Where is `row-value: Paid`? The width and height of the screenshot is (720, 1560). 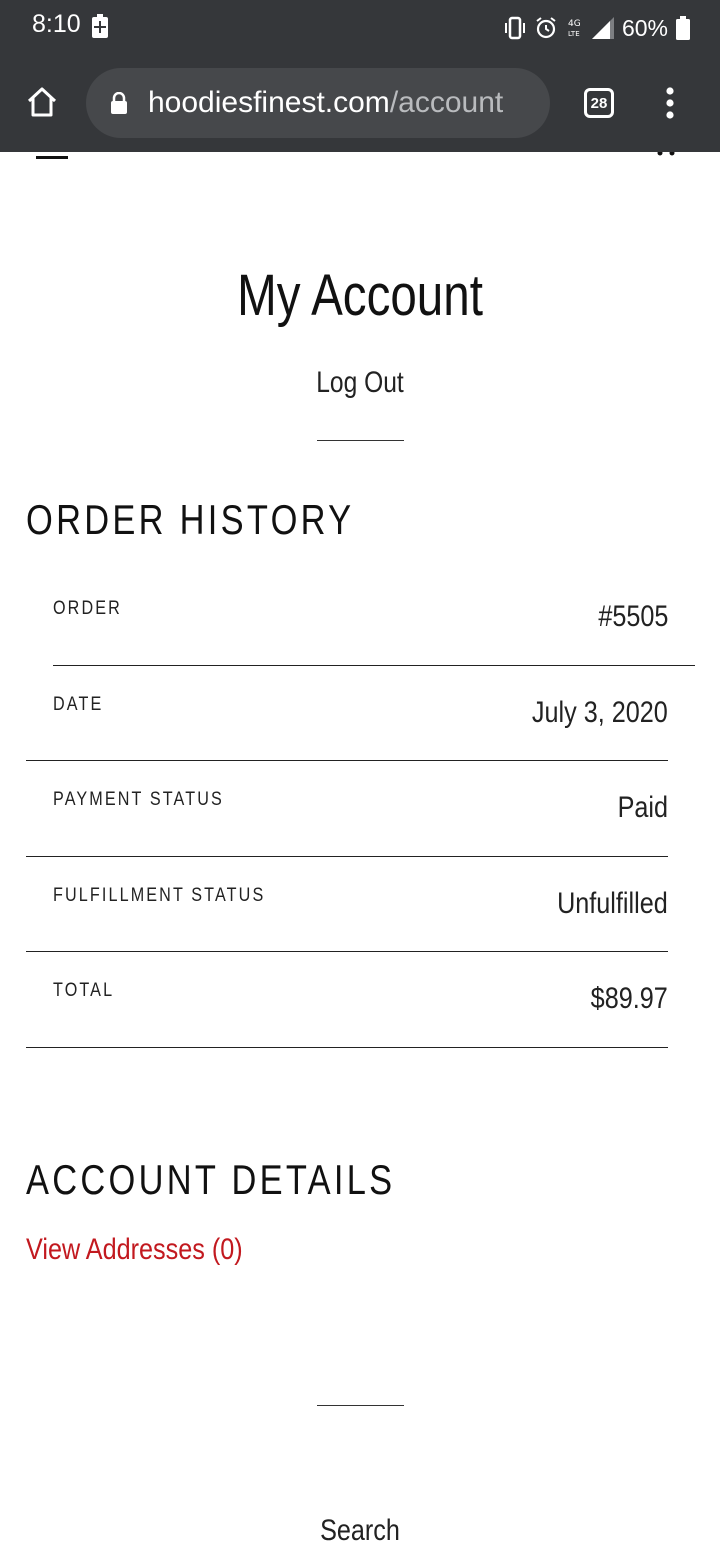
row-value: Paid is located at coordinates (642, 807).